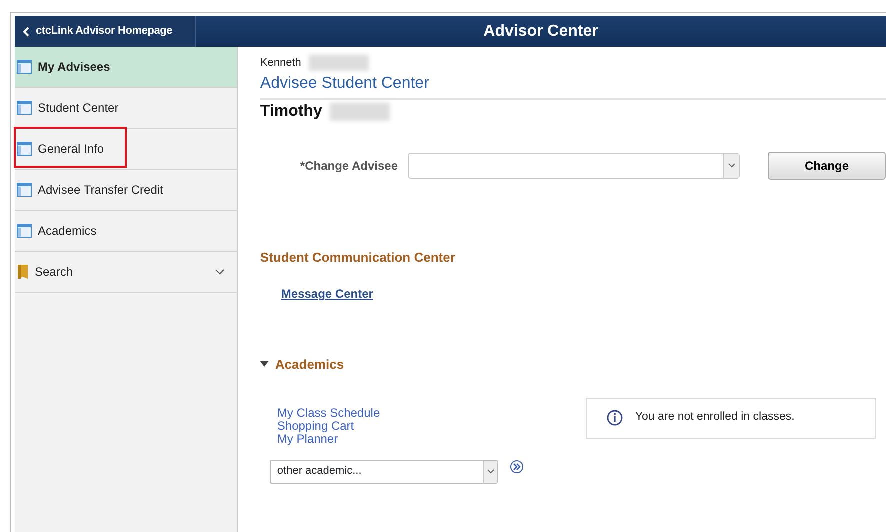 The image size is (886, 532). What do you see at coordinates (291, 112) in the screenshot?
I see `student-name: Timothy` at bounding box center [291, 112].